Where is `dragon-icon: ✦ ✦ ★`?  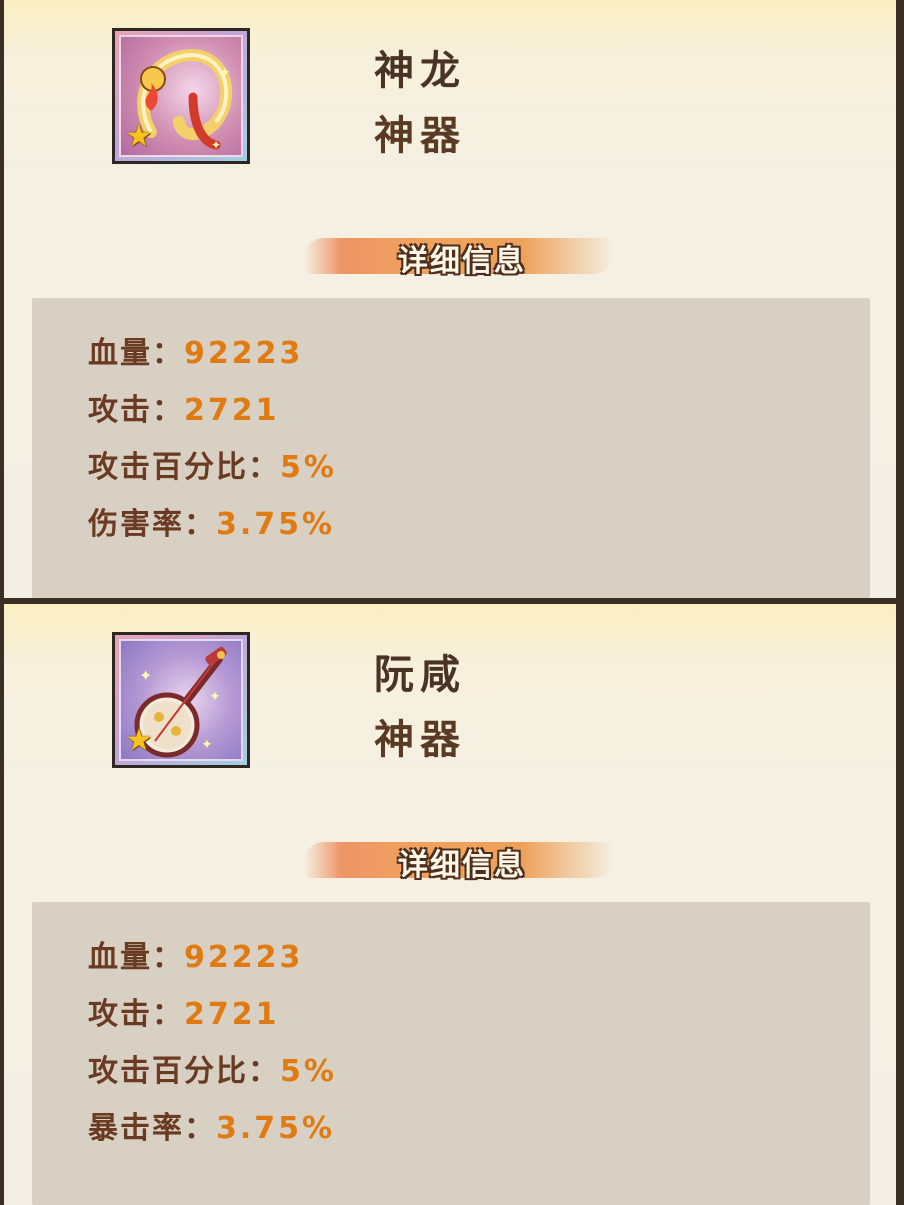 dragon-icon: ✦ ✦ ★ is located at coordinates (181, 96).